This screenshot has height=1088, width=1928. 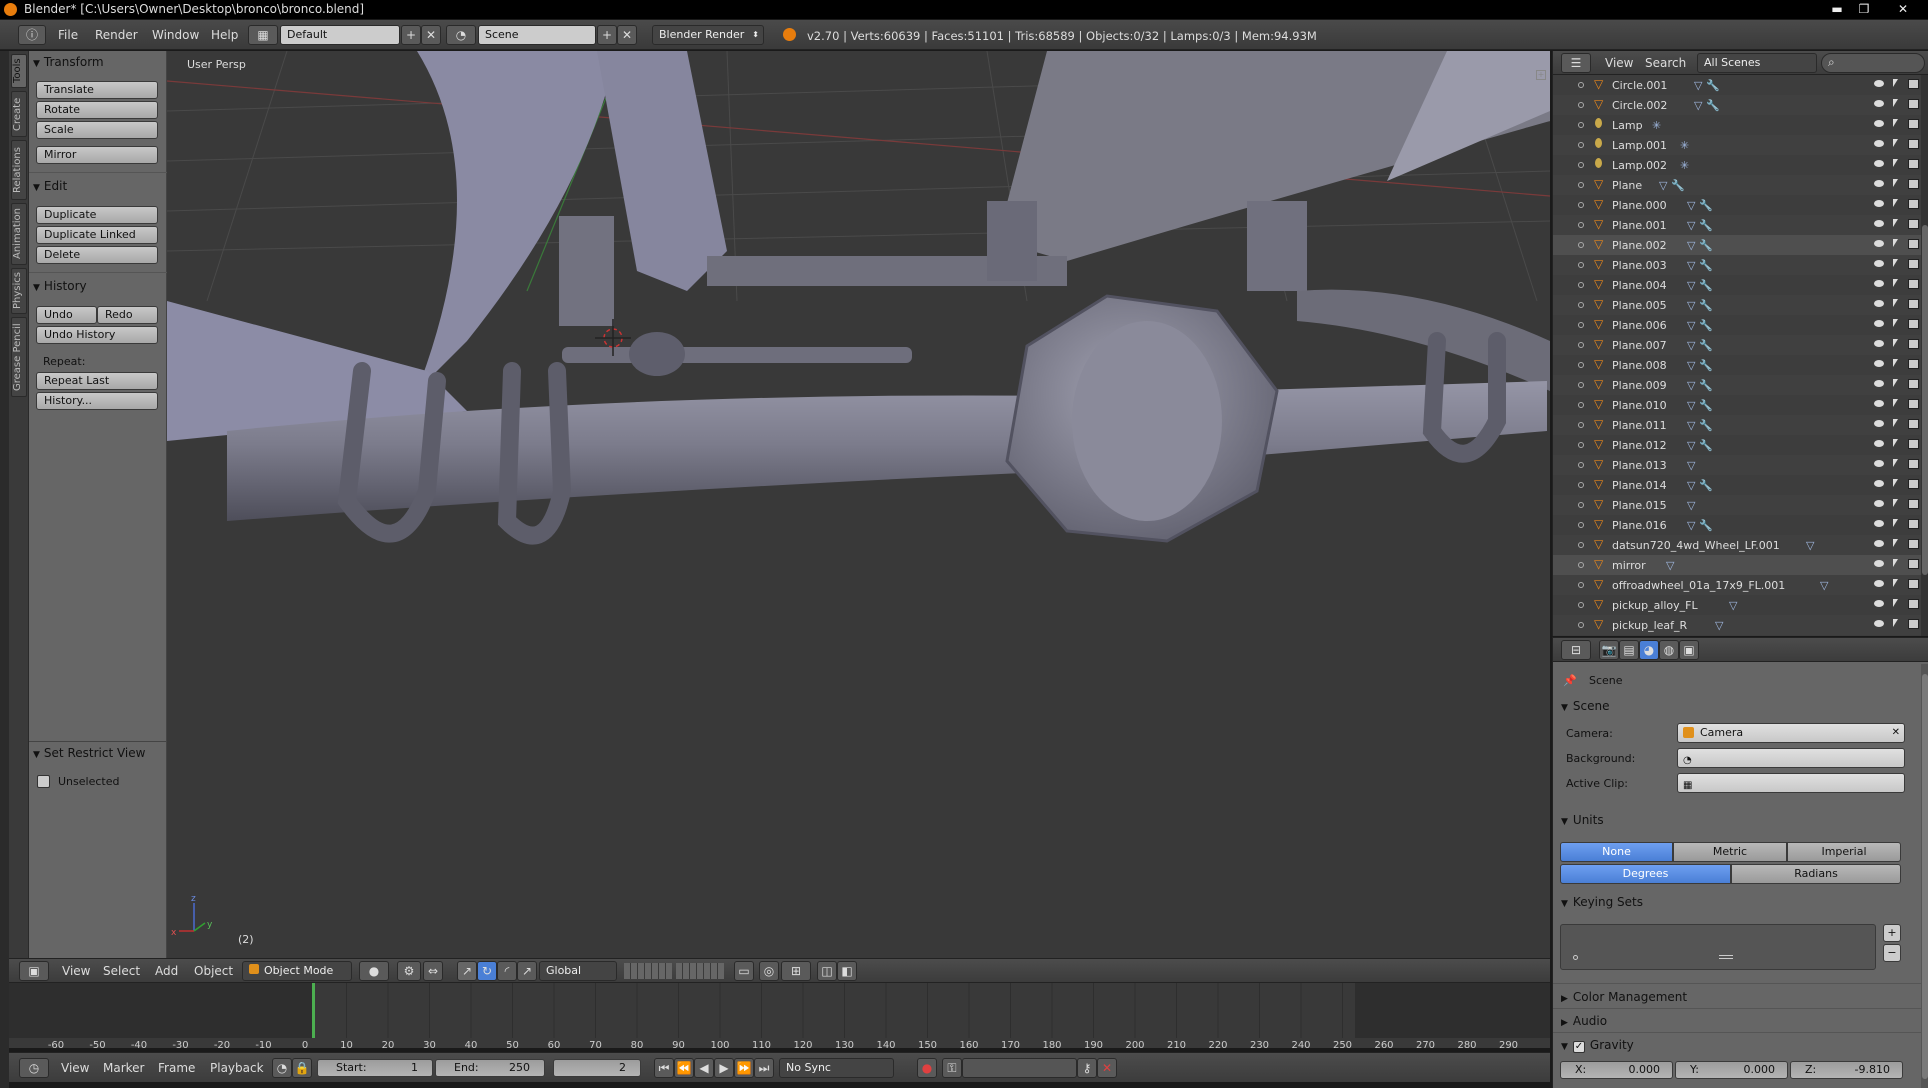 What do you see at coordinates (952, 1068) in the screenshot?
I see `keying-set-icon: ⚿` at bounding box center [952, 1068].